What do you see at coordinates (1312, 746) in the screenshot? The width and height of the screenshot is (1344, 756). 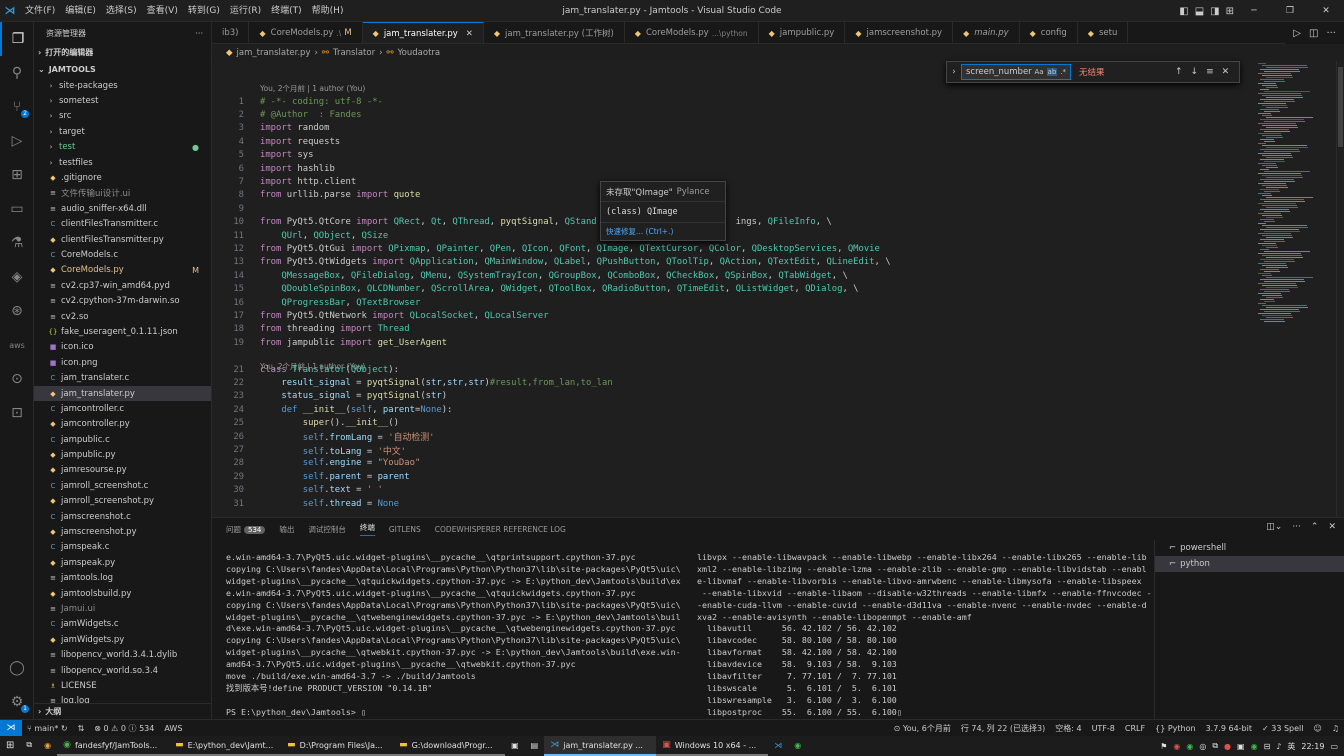 I see `clock: 22:19` at bounding box center [1312, 746].